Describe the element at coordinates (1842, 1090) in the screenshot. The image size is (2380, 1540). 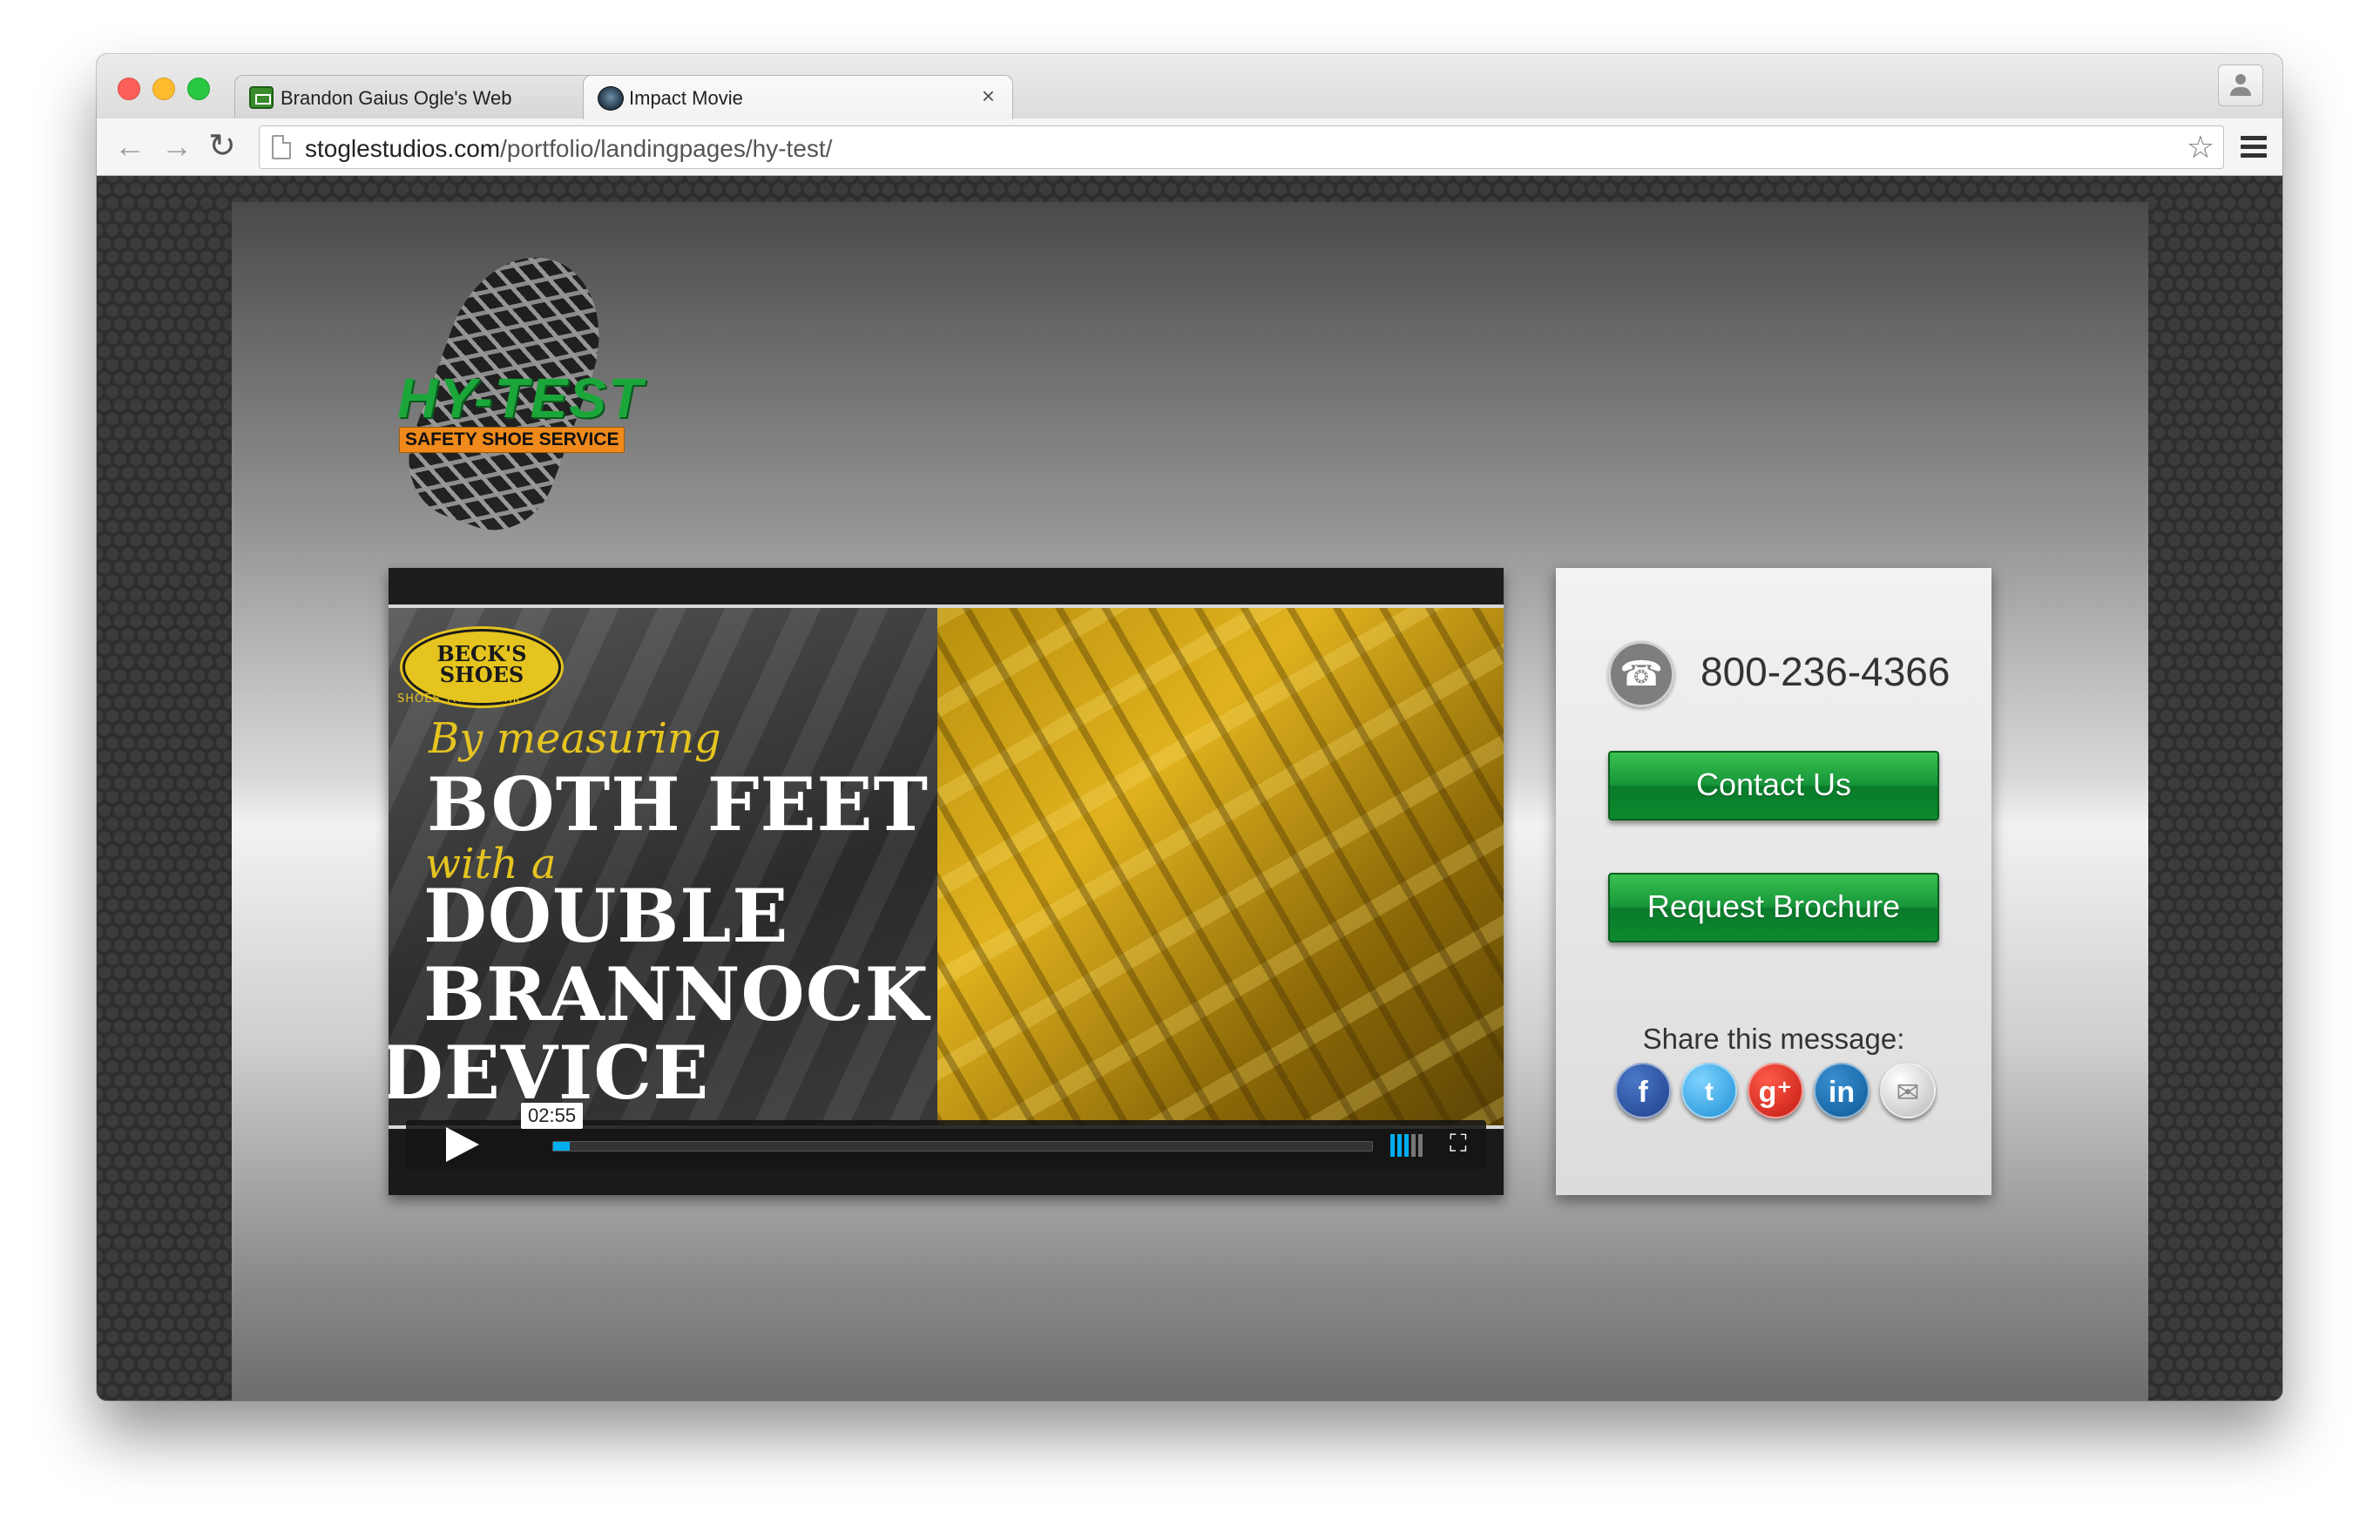
I see `linkedin-icon: in` at that location.